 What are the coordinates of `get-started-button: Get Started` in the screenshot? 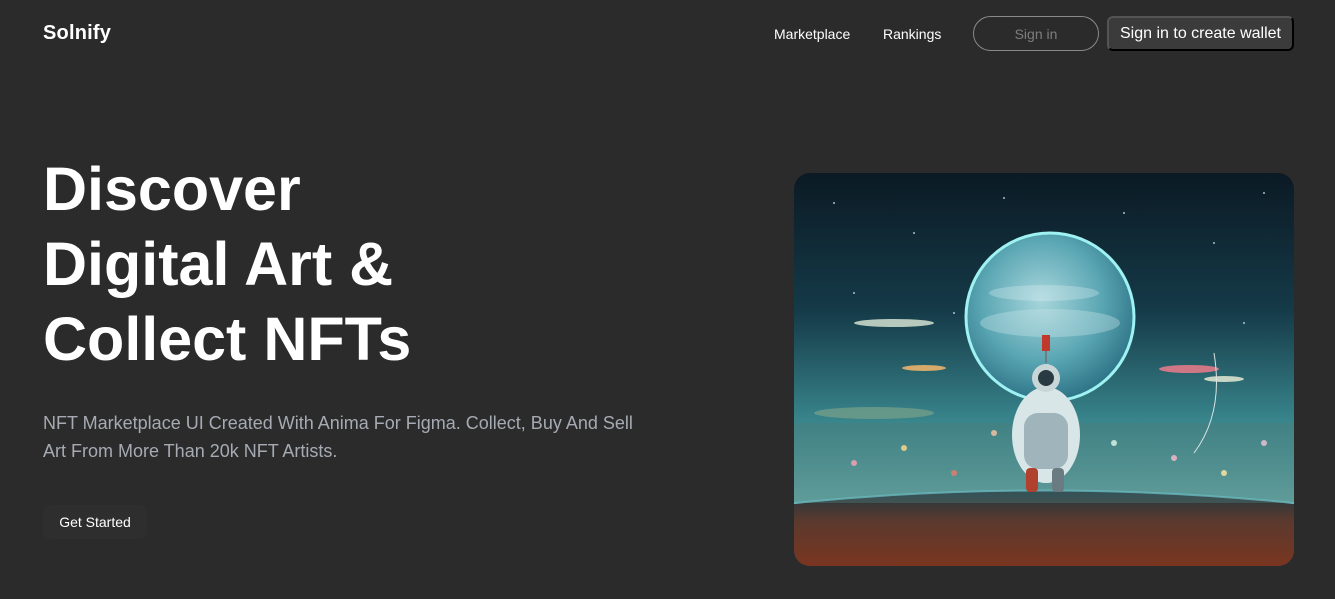 It's located at (95, 522).